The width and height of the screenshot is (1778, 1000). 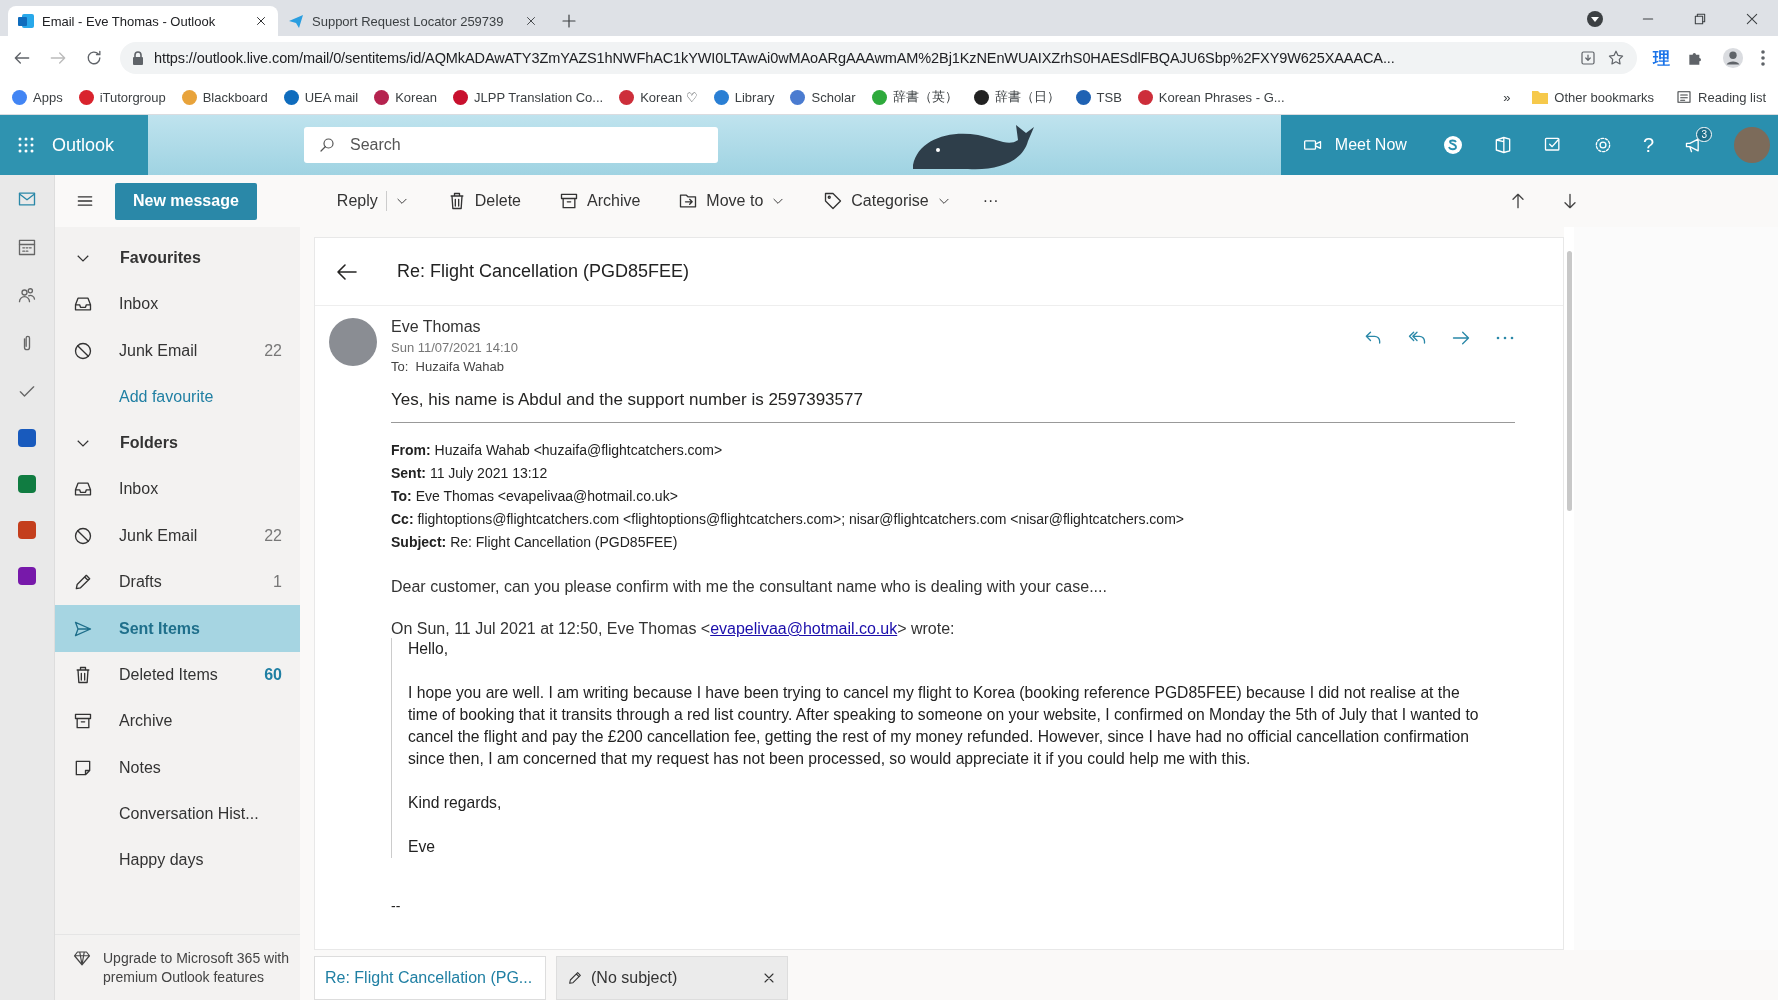 I want to click on sender-name: Eve Thomas, so click(x=436, y=327).